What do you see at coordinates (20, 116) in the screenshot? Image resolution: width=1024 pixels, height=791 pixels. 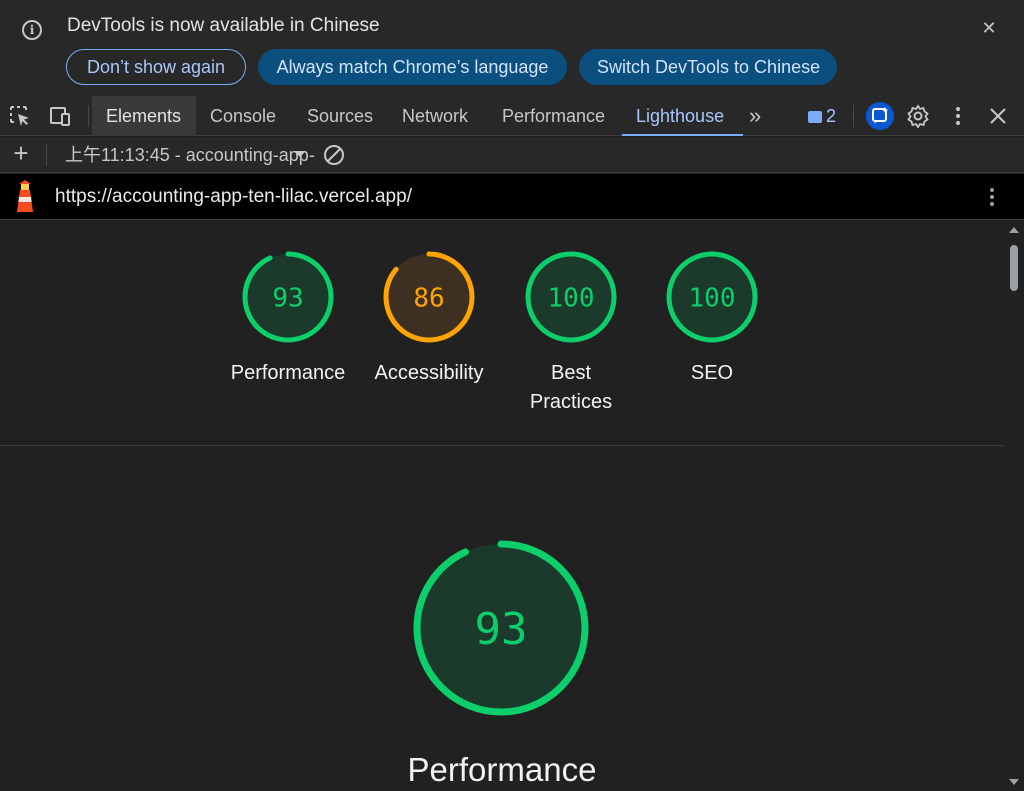 I see `inspect-element-icon` at bounding box center [20, 116].